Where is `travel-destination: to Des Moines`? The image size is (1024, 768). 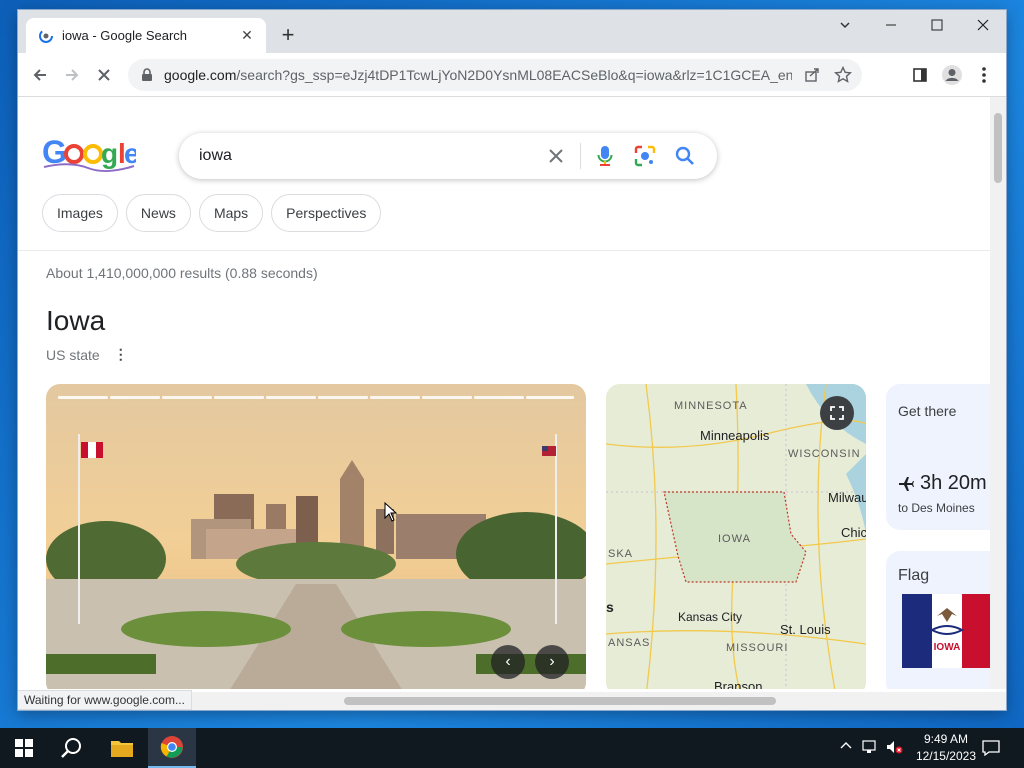 travel-destination: to Des Moines is located at coordinates (936, 508).